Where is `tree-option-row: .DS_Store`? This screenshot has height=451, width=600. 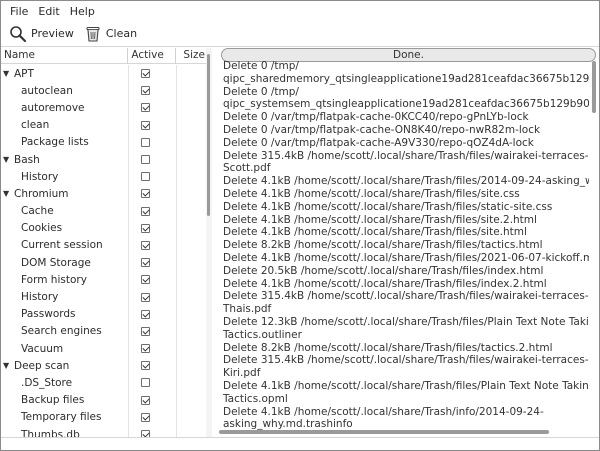 tree-option-row: .DS_Store is located at coordinates (102, 383).